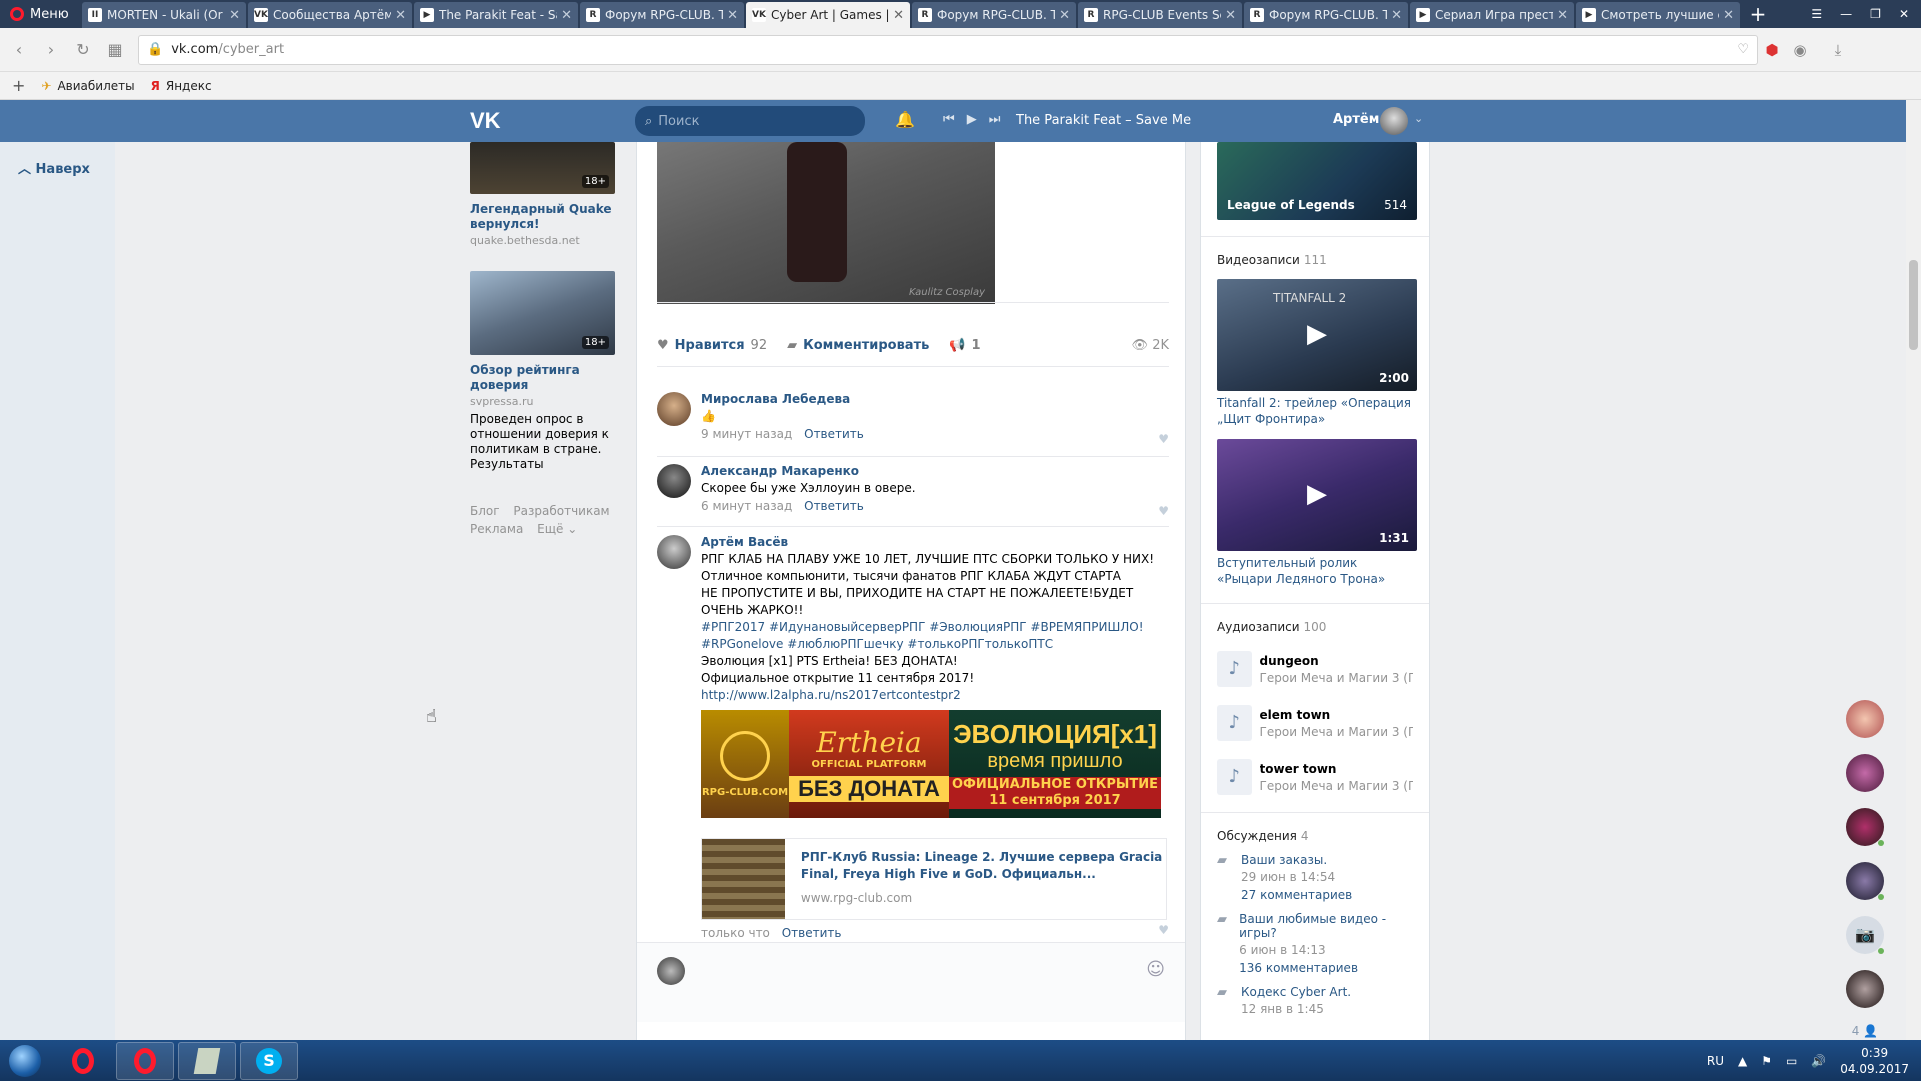 This screenshot has height=1081, width=1921. Describe the element at coordinates (51, 49) in the screenshot. I see `forward-icon: ›` at that location.